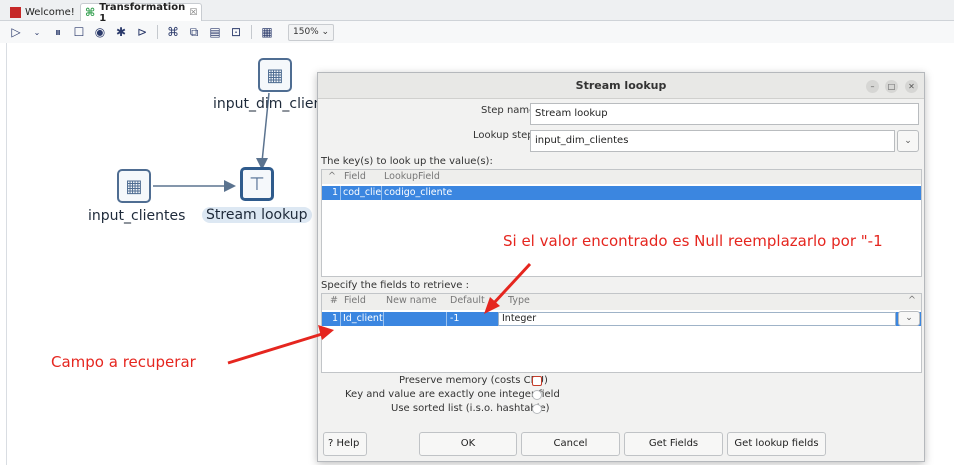 This screenshot has width=954, height=465. Describe the element at coordinates (379, 313) in the screenshot. I see `annotation-arrows` at that location.